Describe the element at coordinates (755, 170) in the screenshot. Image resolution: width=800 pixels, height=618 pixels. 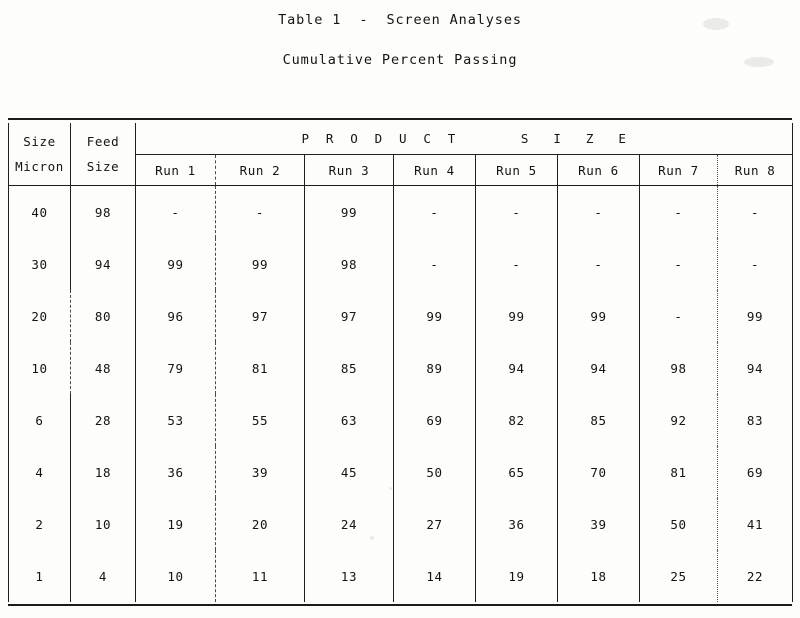
I see `header-run-8: Run 8` at that location.